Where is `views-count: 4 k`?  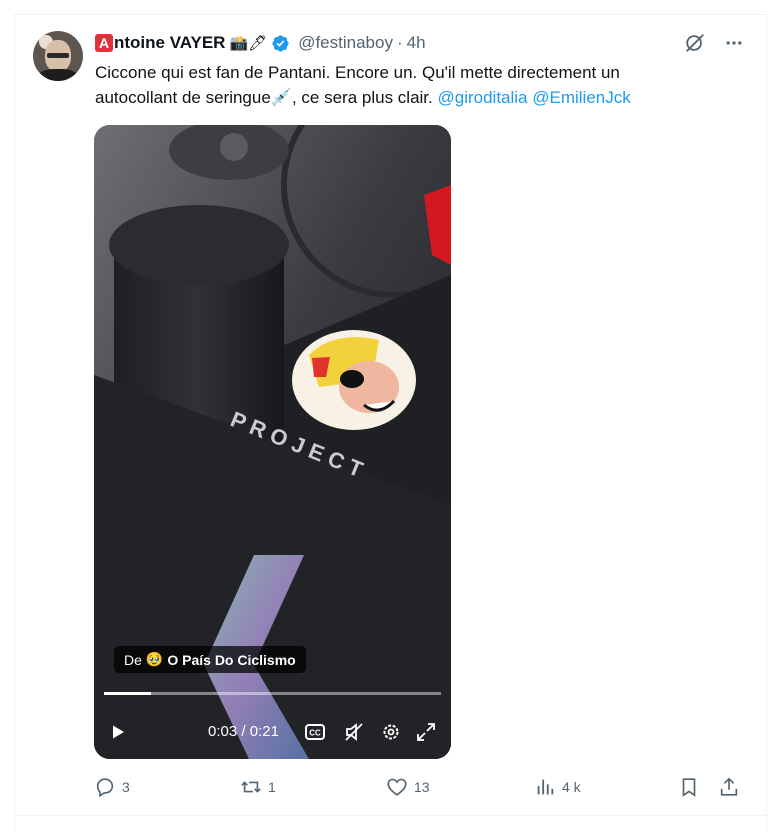 views-count: 4 k is located at coordinates (571, 787).